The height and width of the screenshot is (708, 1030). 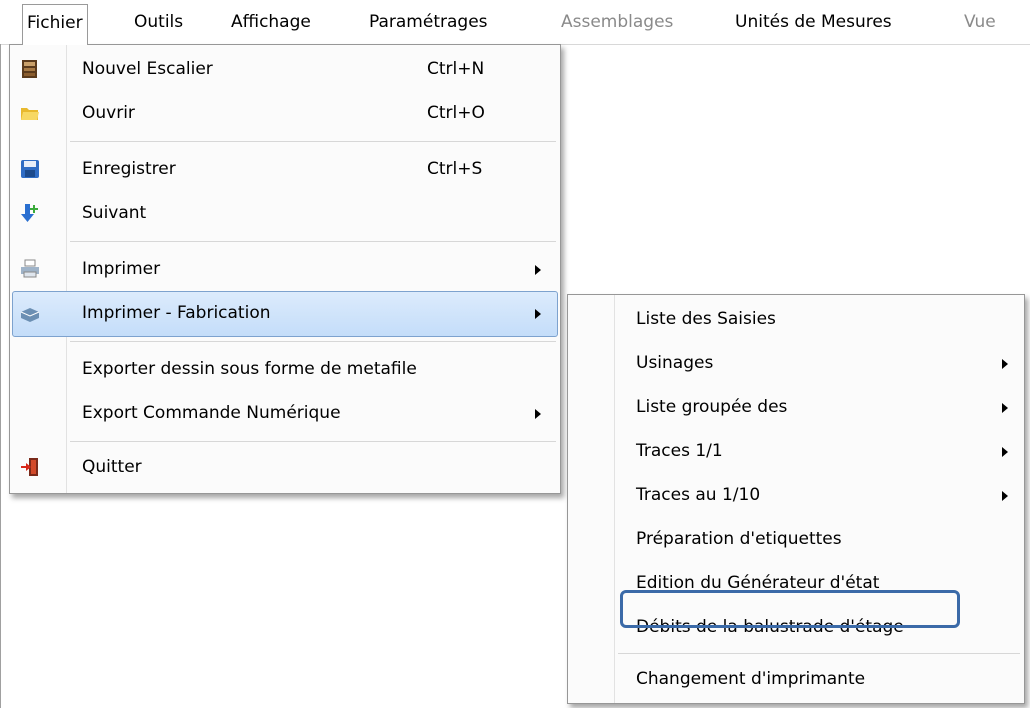 I want to click on printer-icon, so click(x=30, y=269).